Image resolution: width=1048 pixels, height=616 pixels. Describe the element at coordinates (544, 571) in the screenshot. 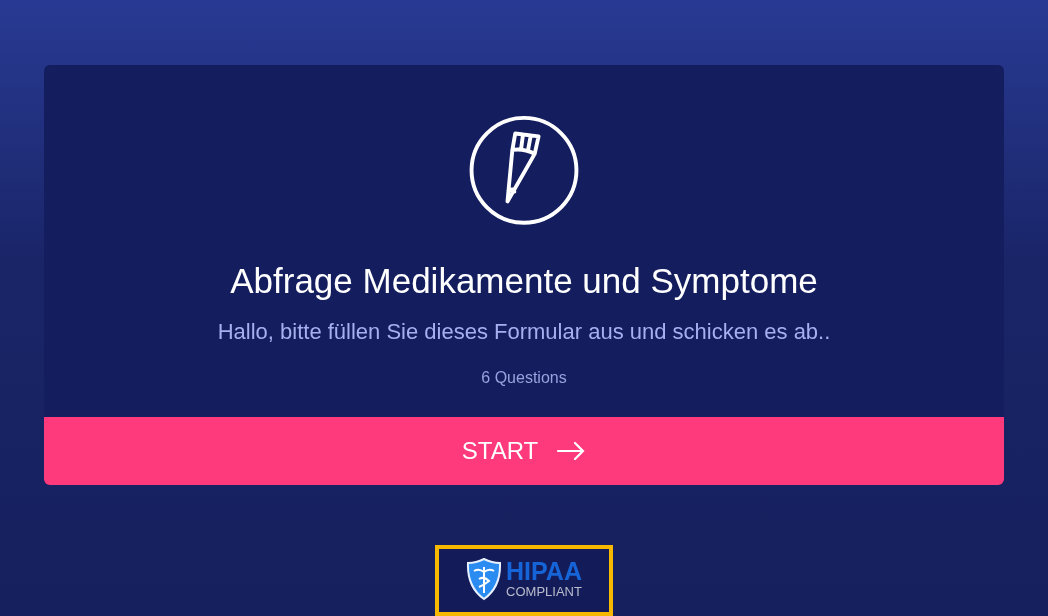

I see `badge-title: HIPAA` at that location.